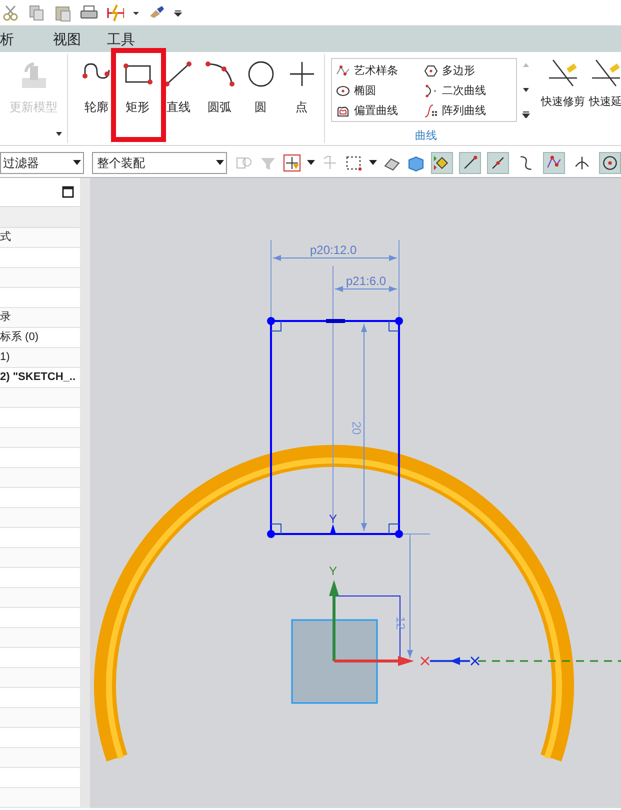  Describe the element at coordinates (605, 102) in the screenshot. I see `tool-label: 快速延` at that location.